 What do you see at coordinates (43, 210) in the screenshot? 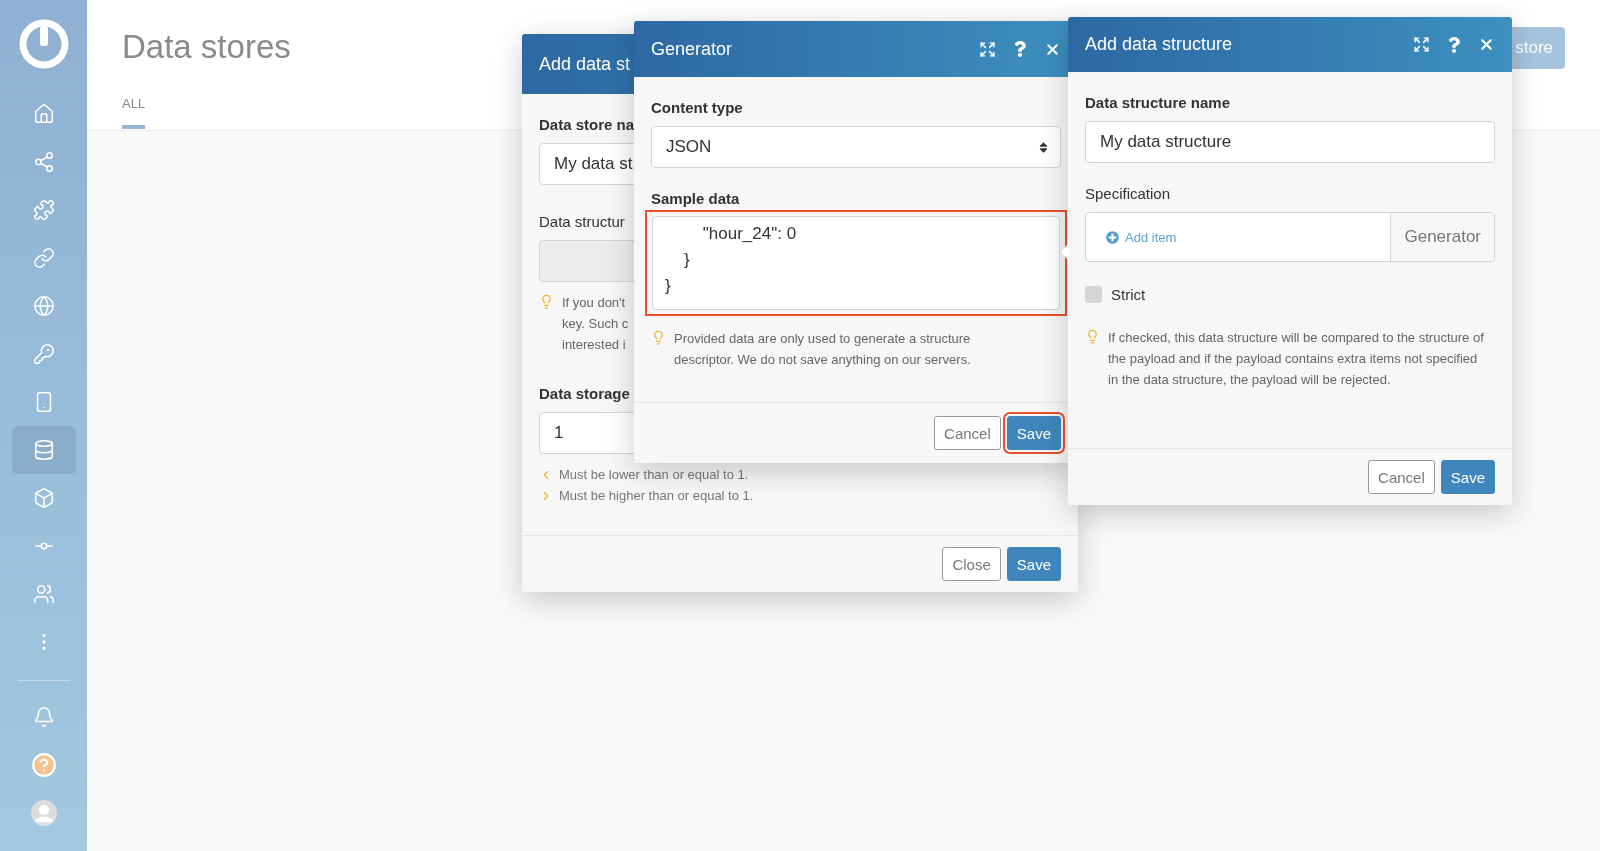
I see `puzzle-icon` at bounding box center [43, 210].